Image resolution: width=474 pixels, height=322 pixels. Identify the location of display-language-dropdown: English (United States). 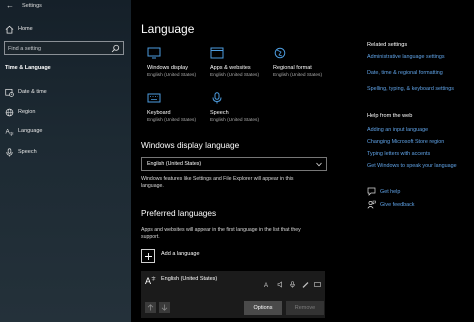
(234, 164).